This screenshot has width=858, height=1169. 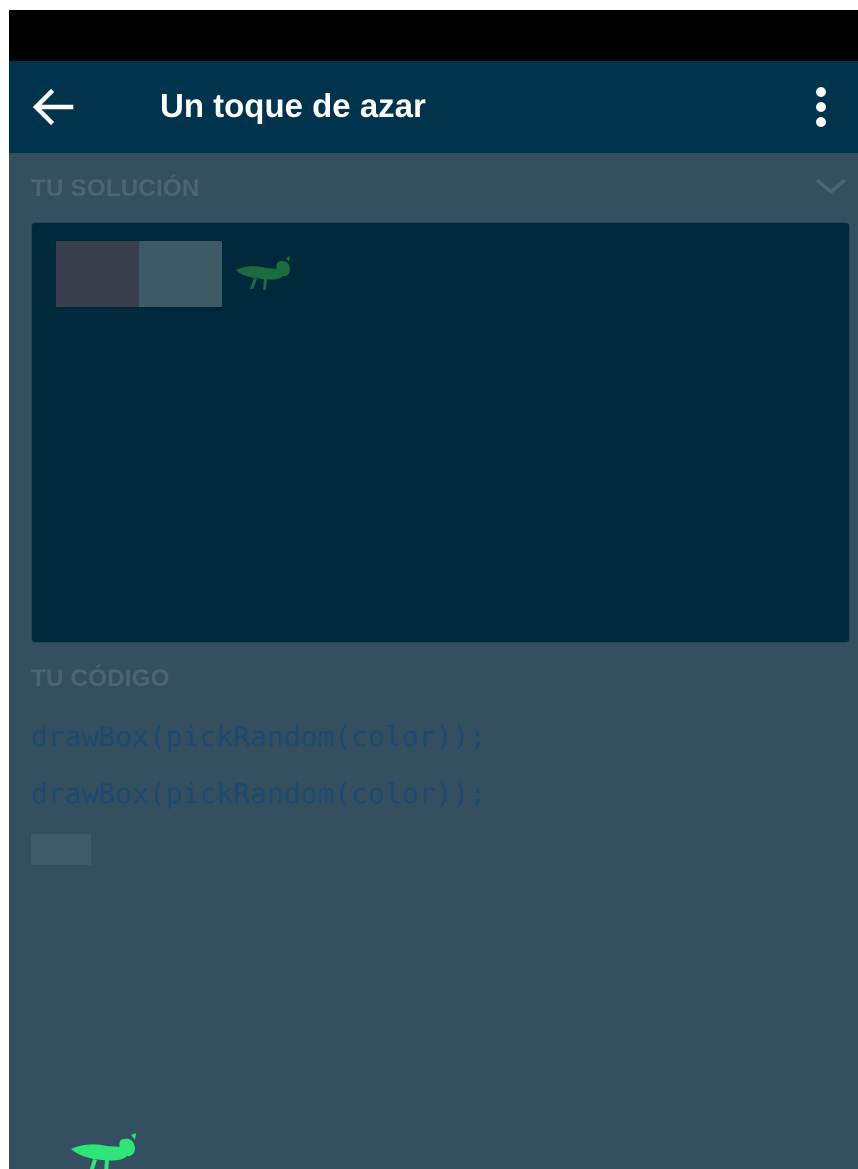 I want to click on chevron-down-icon, so click(x=831, y=186).